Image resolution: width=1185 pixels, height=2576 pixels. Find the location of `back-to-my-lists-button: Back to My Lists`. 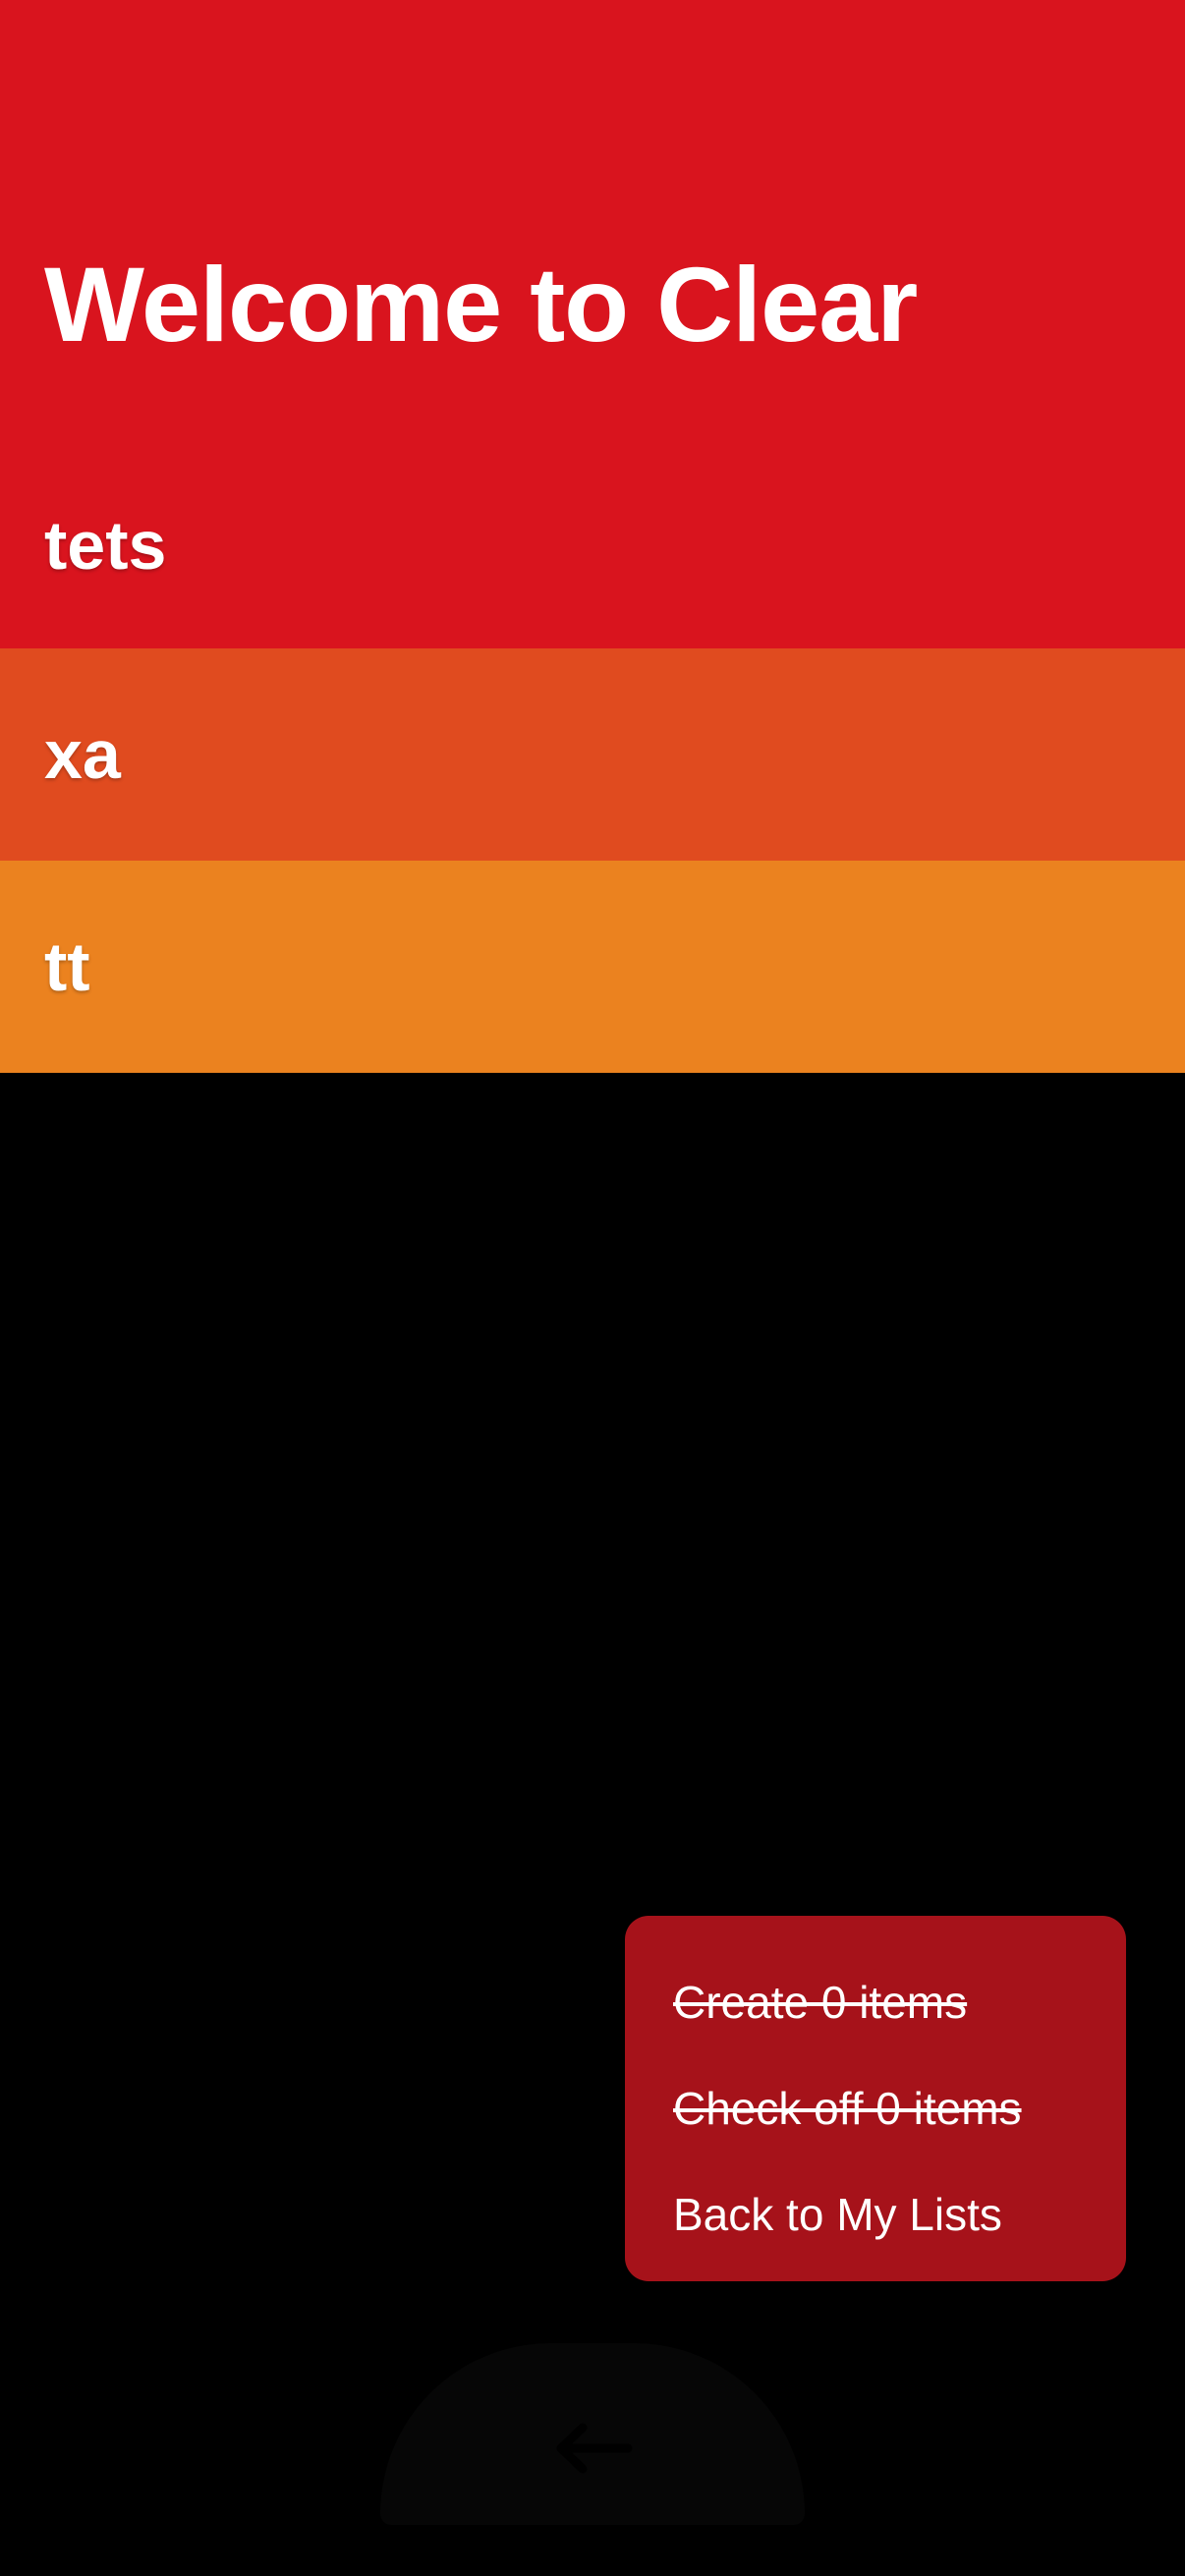

back-to-my-lists-button: Back to My Lists is located at coordinates (900, 2214).